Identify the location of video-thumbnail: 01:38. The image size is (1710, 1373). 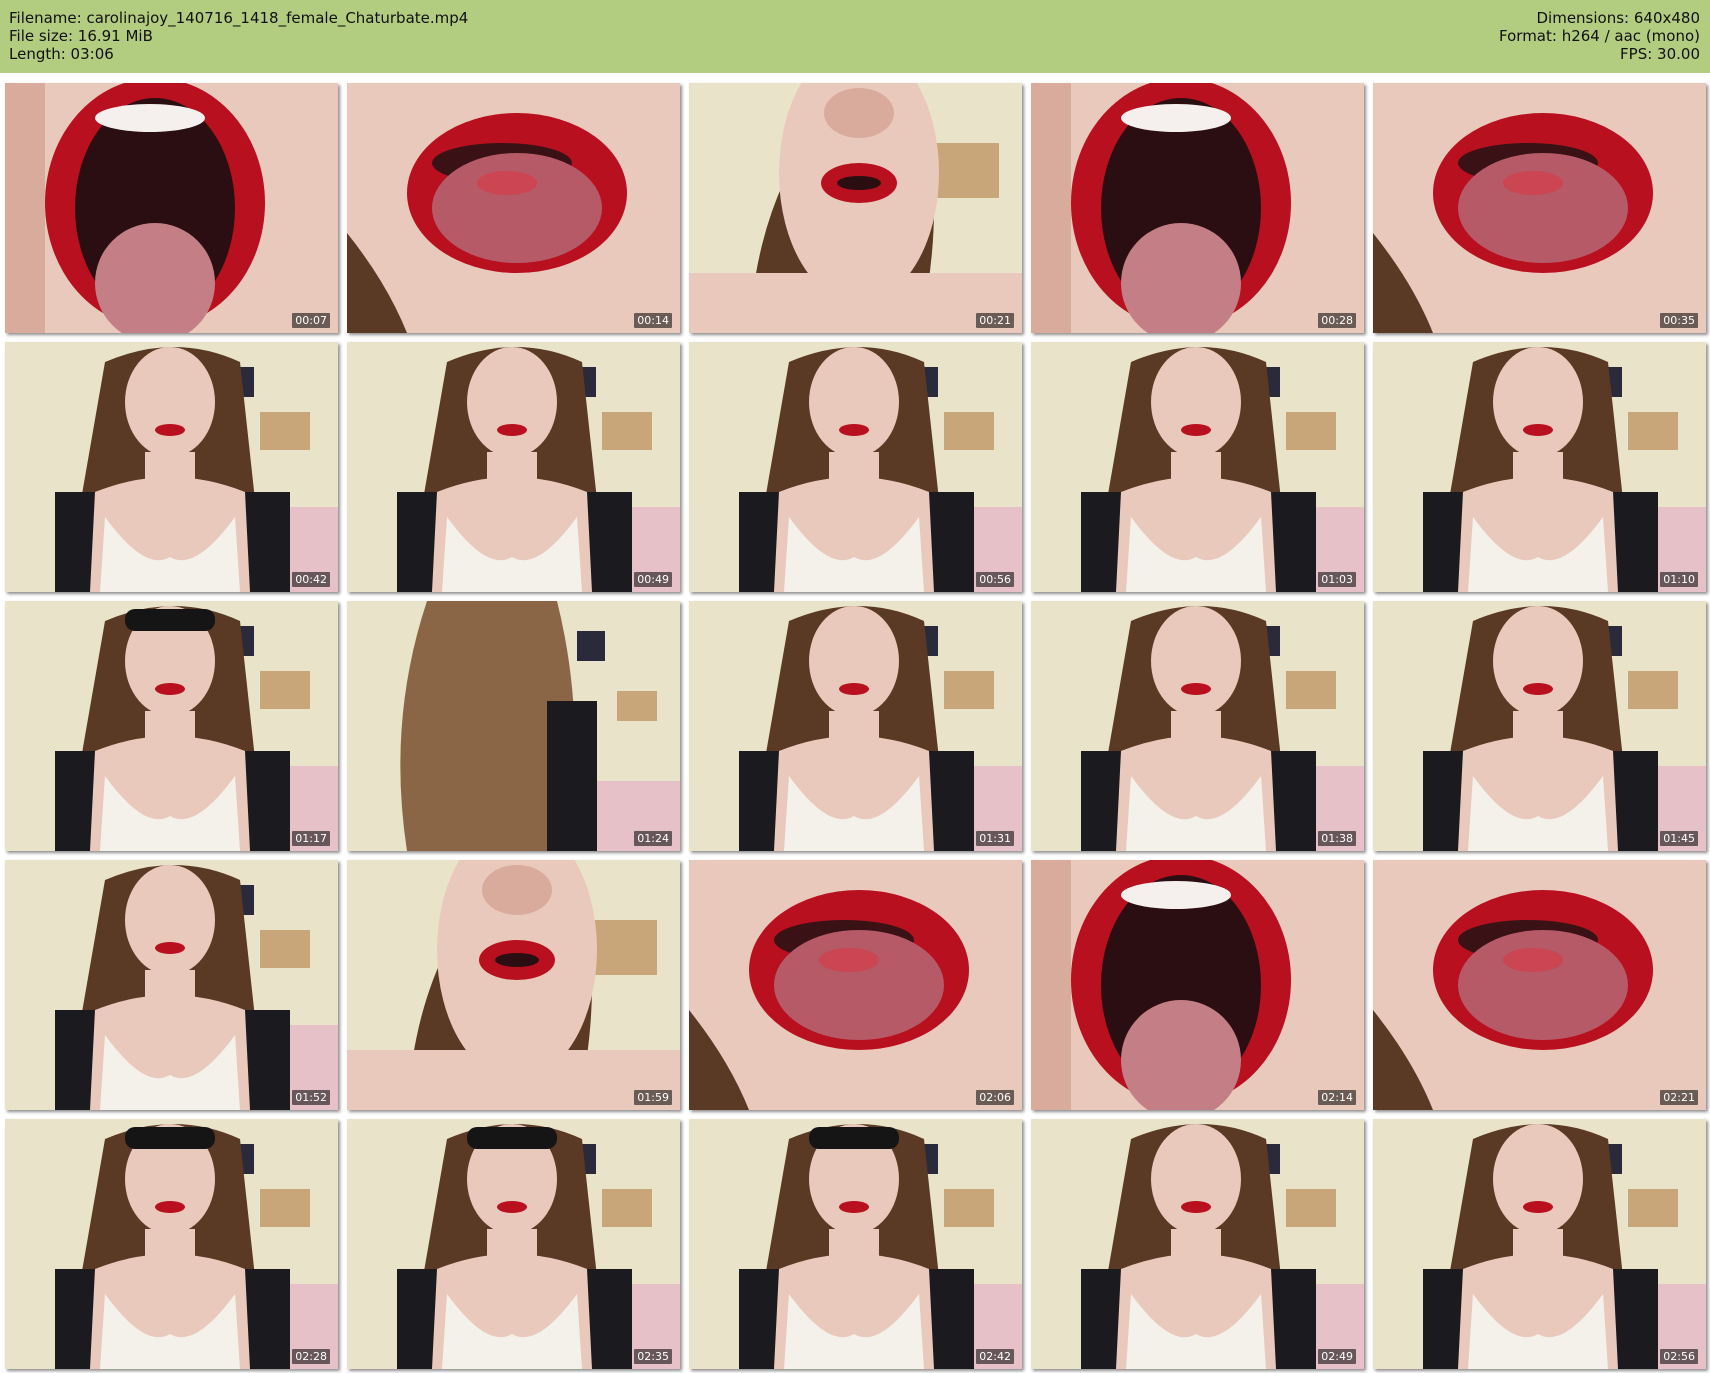
(1197, 726).